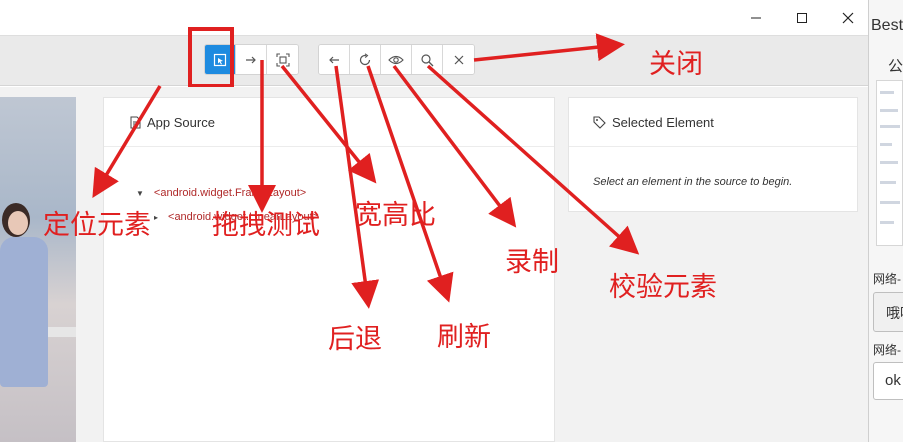 The height and width of the screenshot is (442, 903). I want to click on quit-session-button, so click(458, 59).